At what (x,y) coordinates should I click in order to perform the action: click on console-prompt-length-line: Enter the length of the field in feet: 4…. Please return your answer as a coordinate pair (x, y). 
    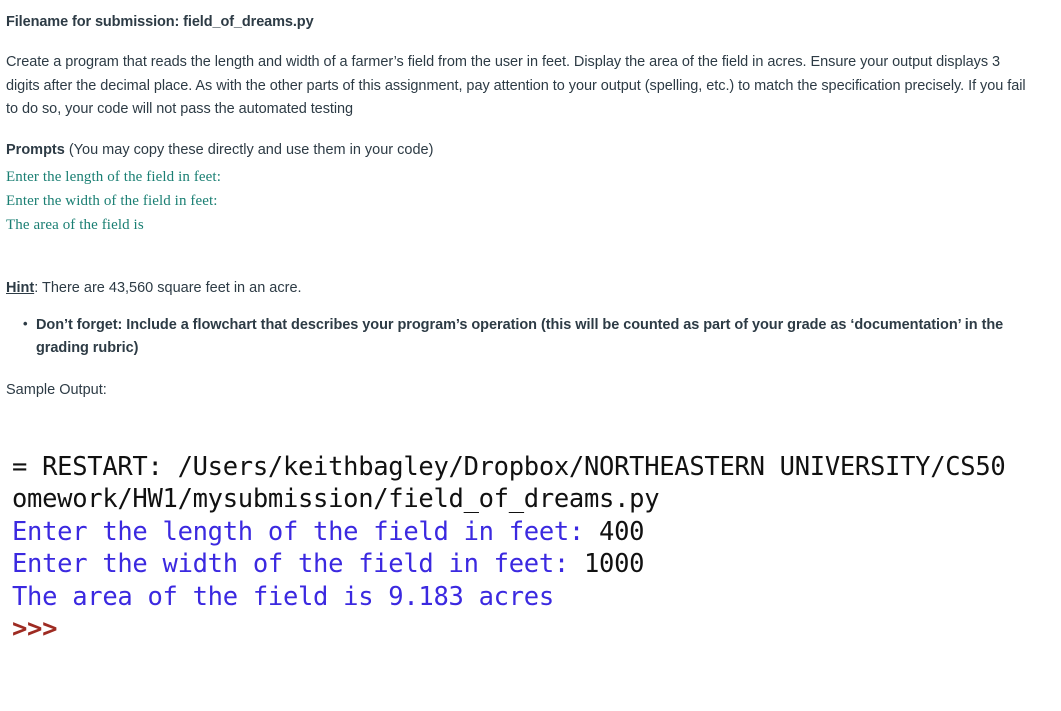
    Looking at the image, I should click on (532, 532).